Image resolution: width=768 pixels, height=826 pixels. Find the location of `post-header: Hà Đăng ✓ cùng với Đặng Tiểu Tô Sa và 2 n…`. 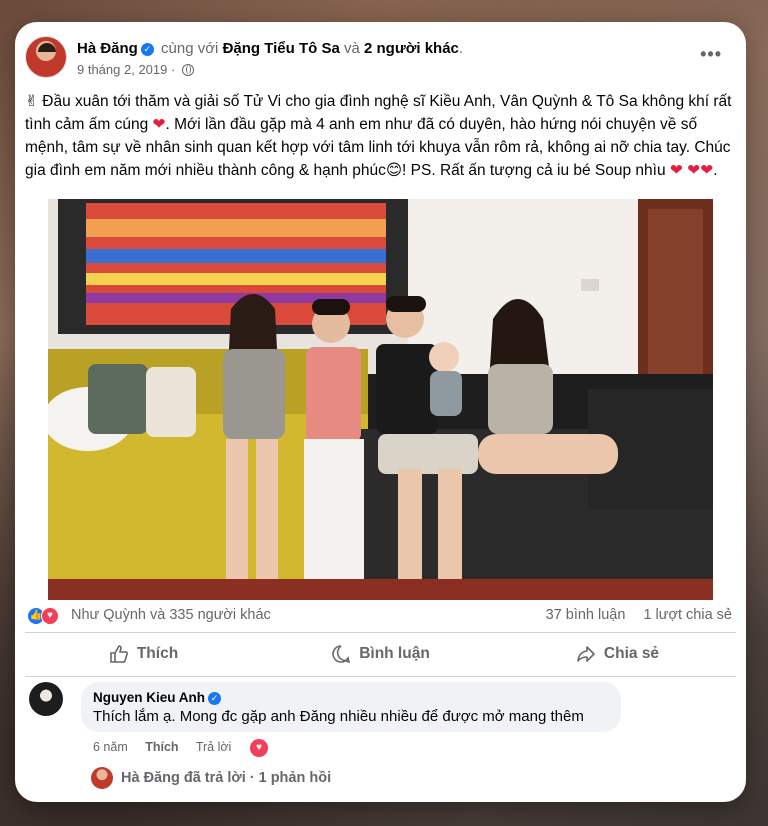

post-header: Hà Đăng ✓ cùng với Đặng Tiểu Tô Sa và 2 n… is located at coordinates (380, 59).